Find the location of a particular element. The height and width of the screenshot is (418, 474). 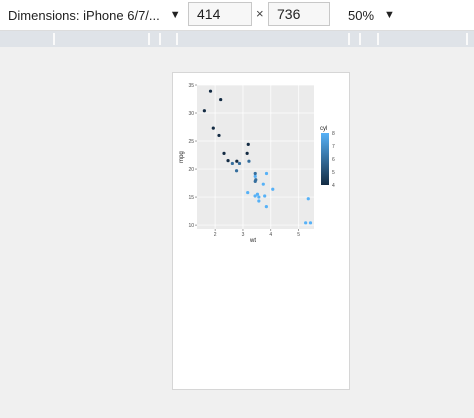

media-query-bar is located at coordinates (237, 39).